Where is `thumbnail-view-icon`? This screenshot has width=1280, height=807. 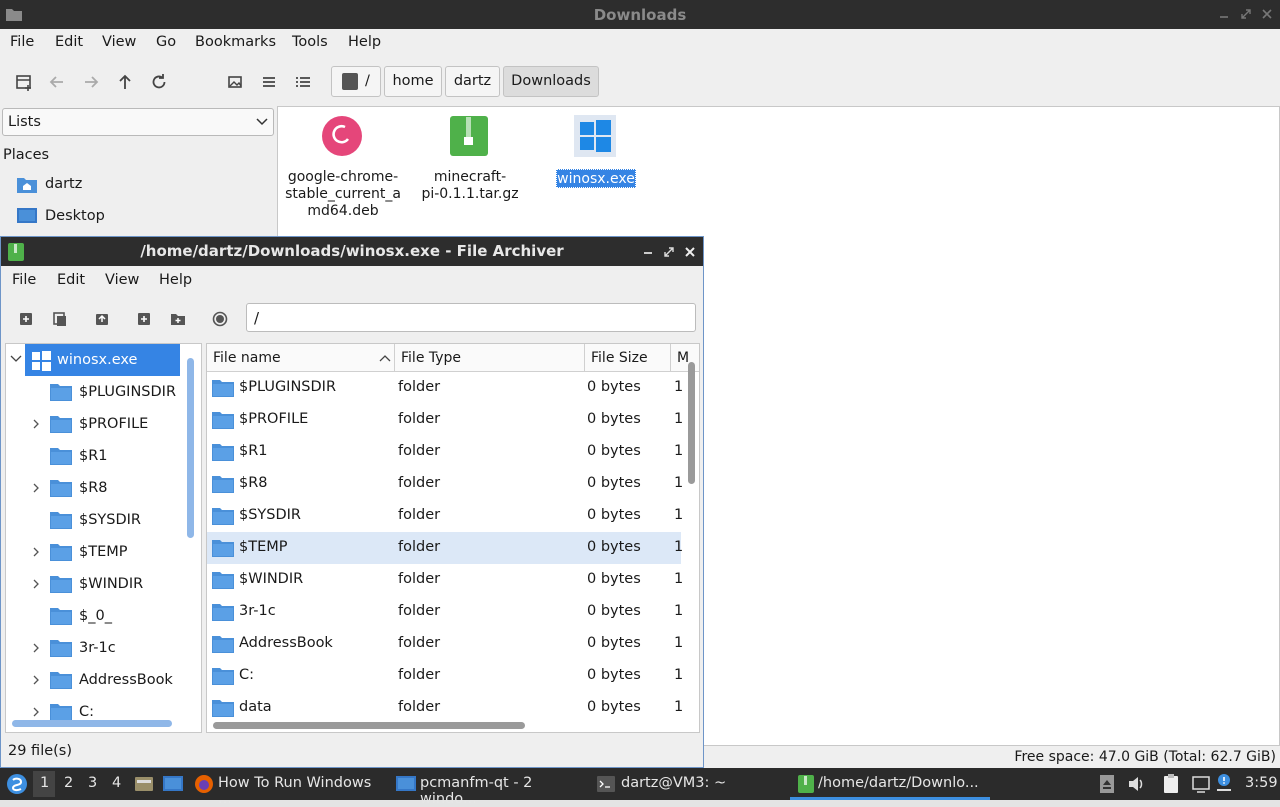
thumbnail-view-icon is located at coordinates (235, 82).